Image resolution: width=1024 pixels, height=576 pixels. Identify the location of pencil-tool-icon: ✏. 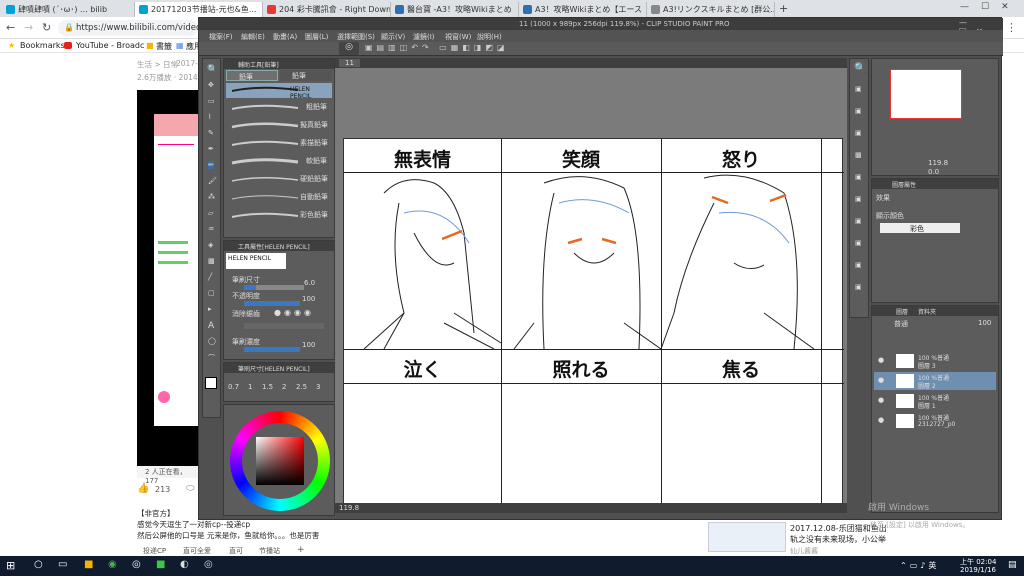
(211, 165).